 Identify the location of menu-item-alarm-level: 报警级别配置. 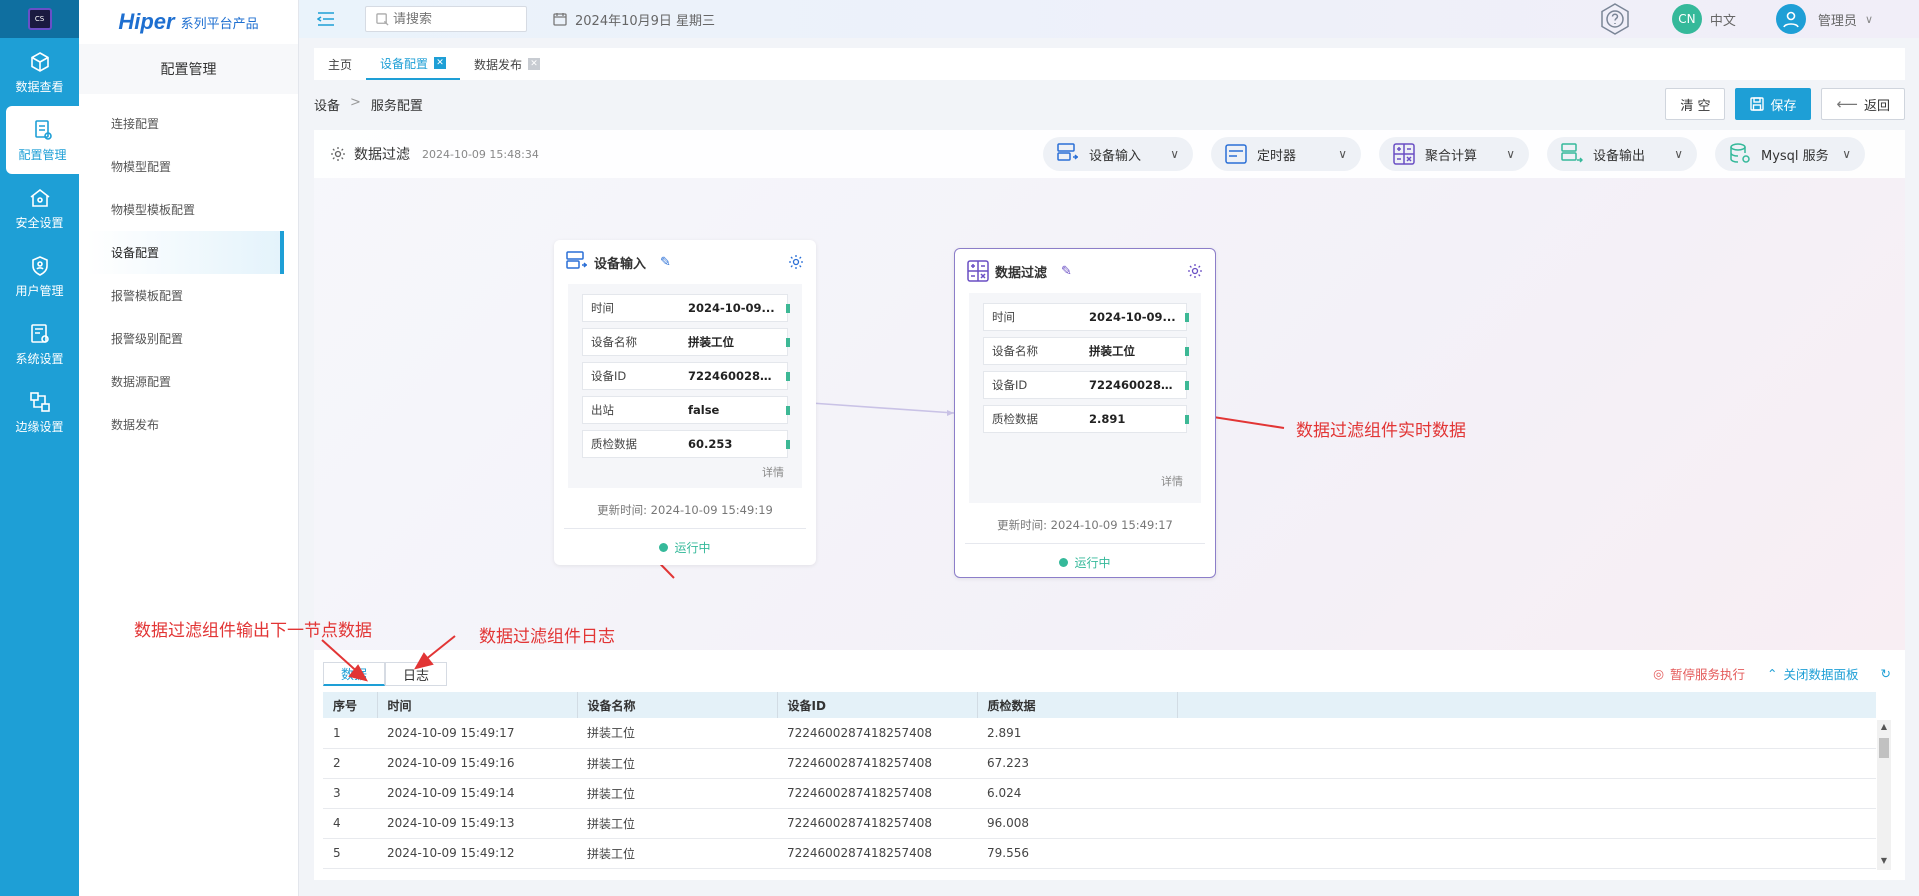
(188, 338).